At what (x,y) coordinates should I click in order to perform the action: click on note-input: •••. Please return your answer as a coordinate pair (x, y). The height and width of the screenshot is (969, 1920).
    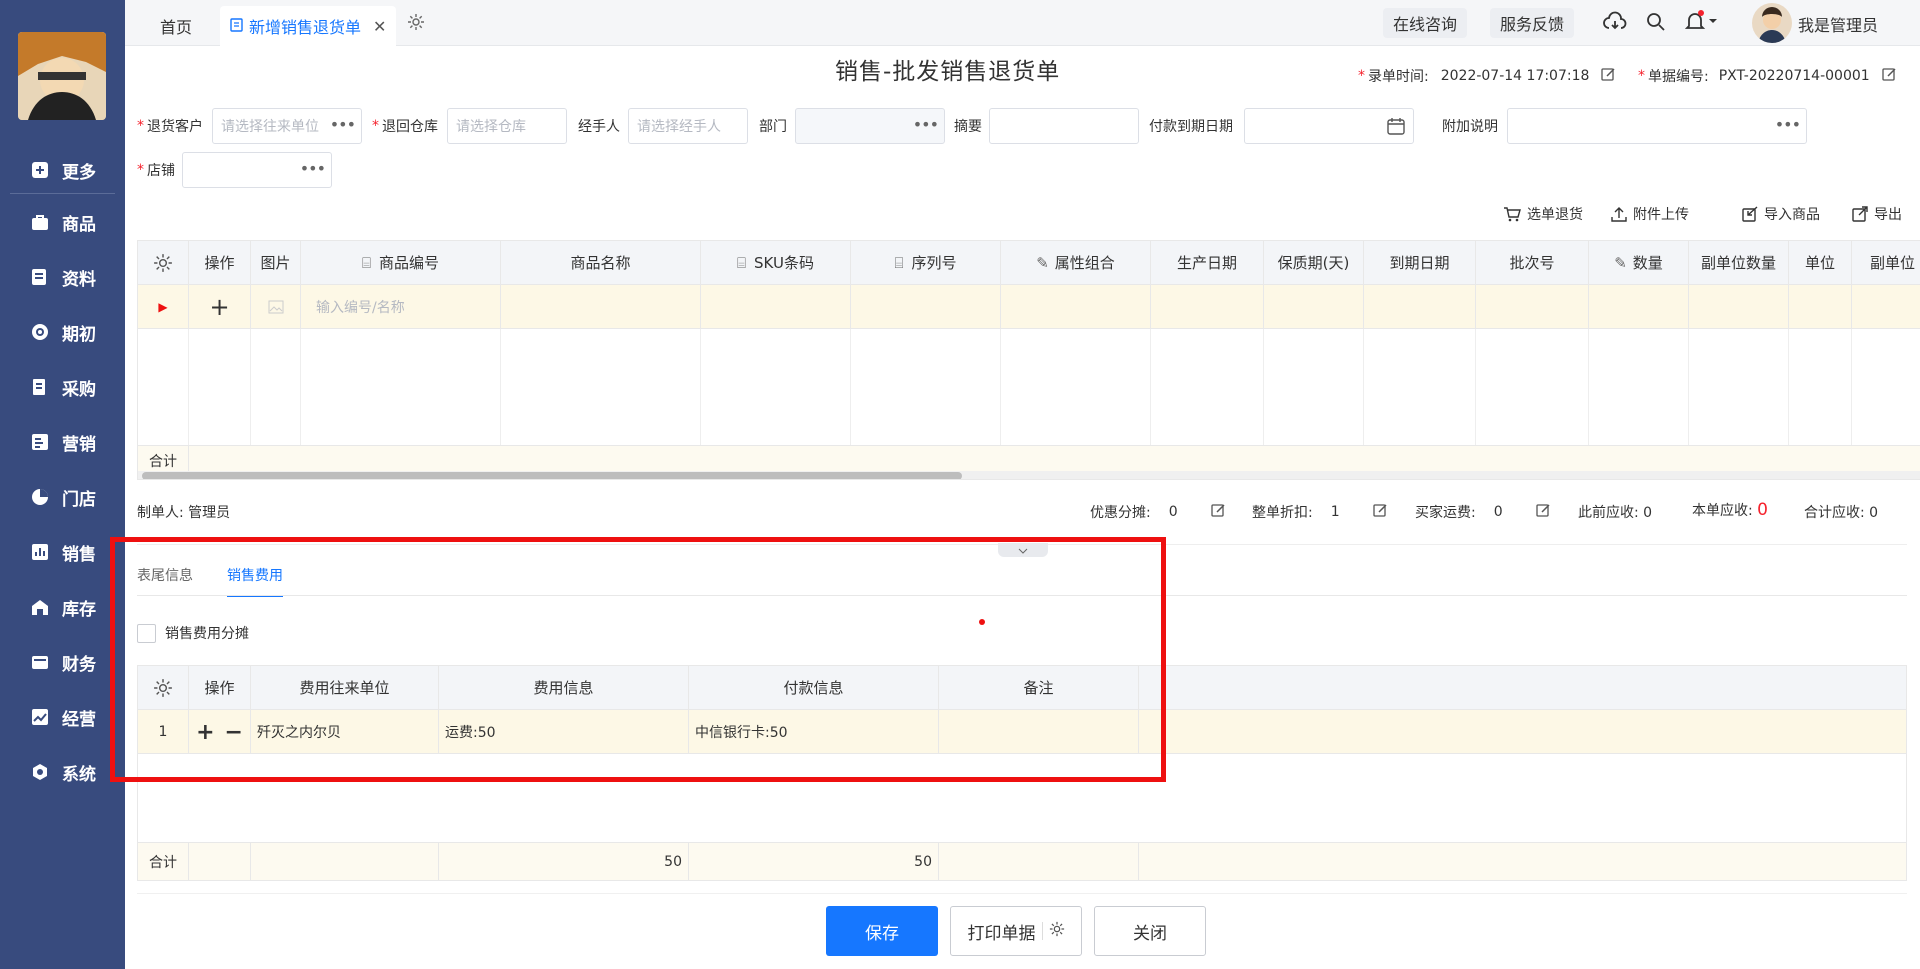
    Looking at the image, I should click on (1657, 126).